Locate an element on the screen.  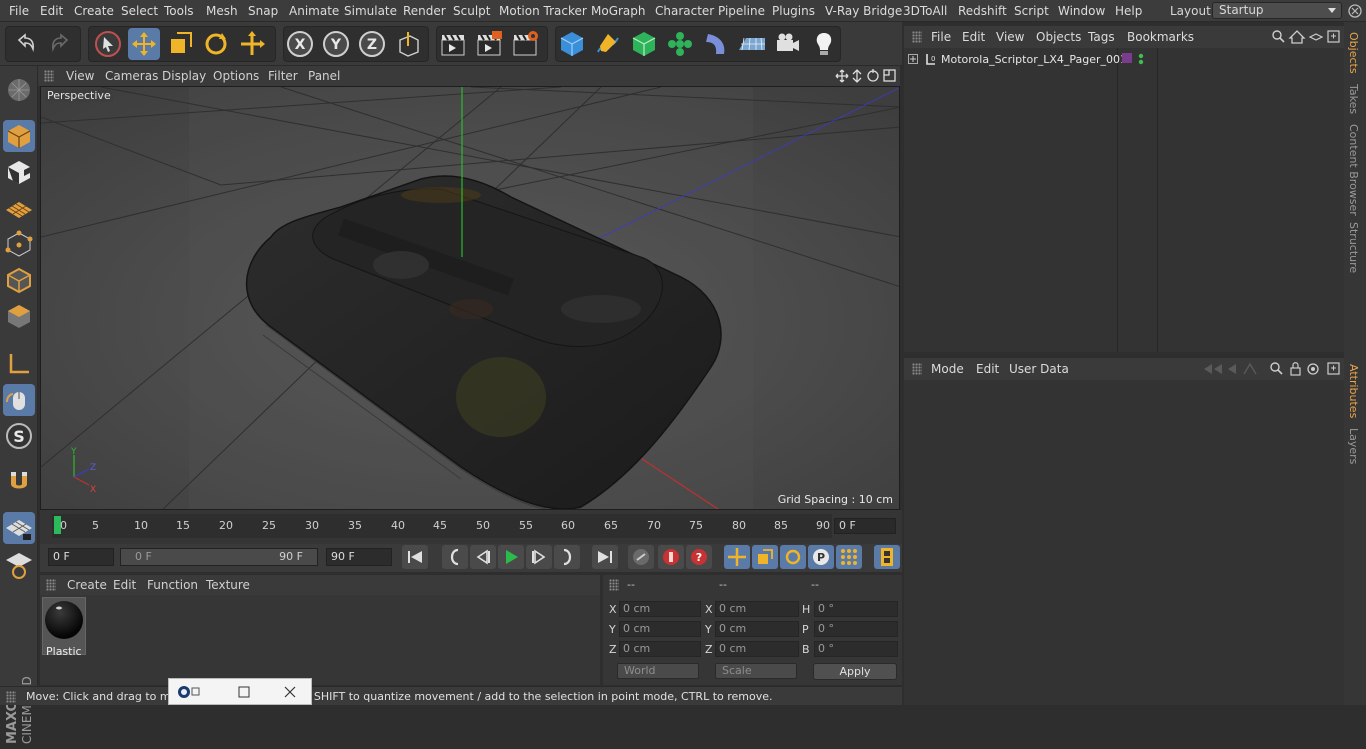
menu-animate: Animate is located at coordinates (314, 11).